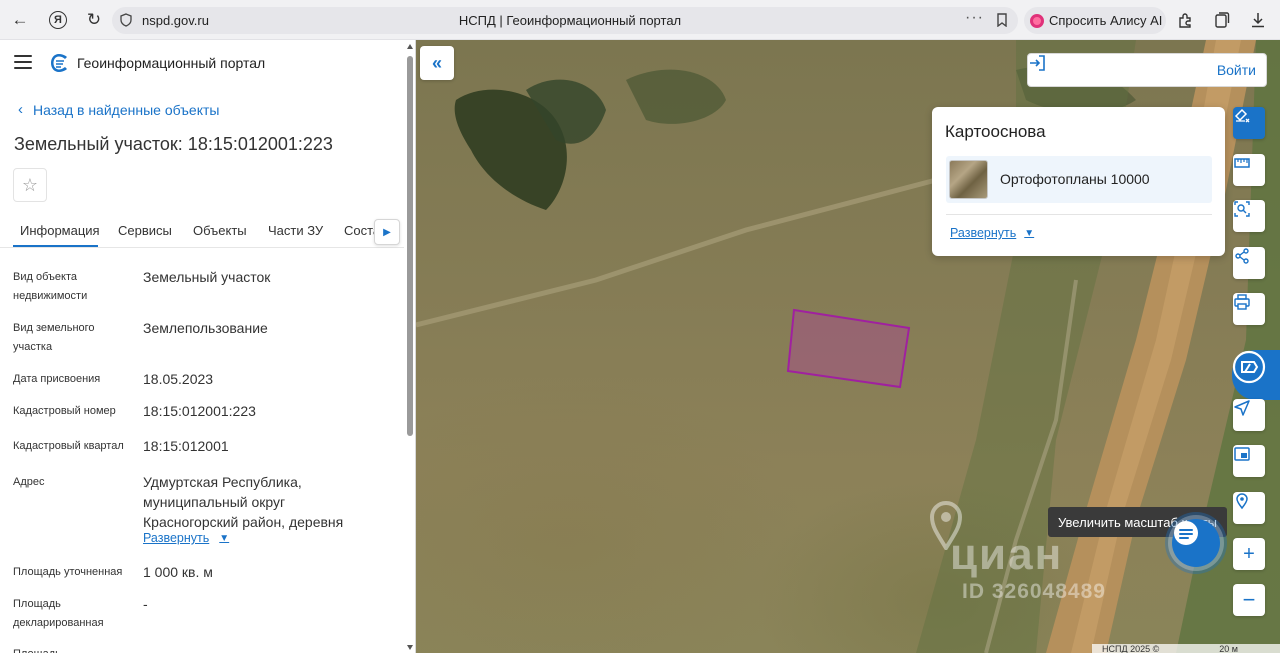 The height and width of the screenshot is (653, 1280). I want to click on tabs-scroll-right-button: ▶, so click(387, 232).